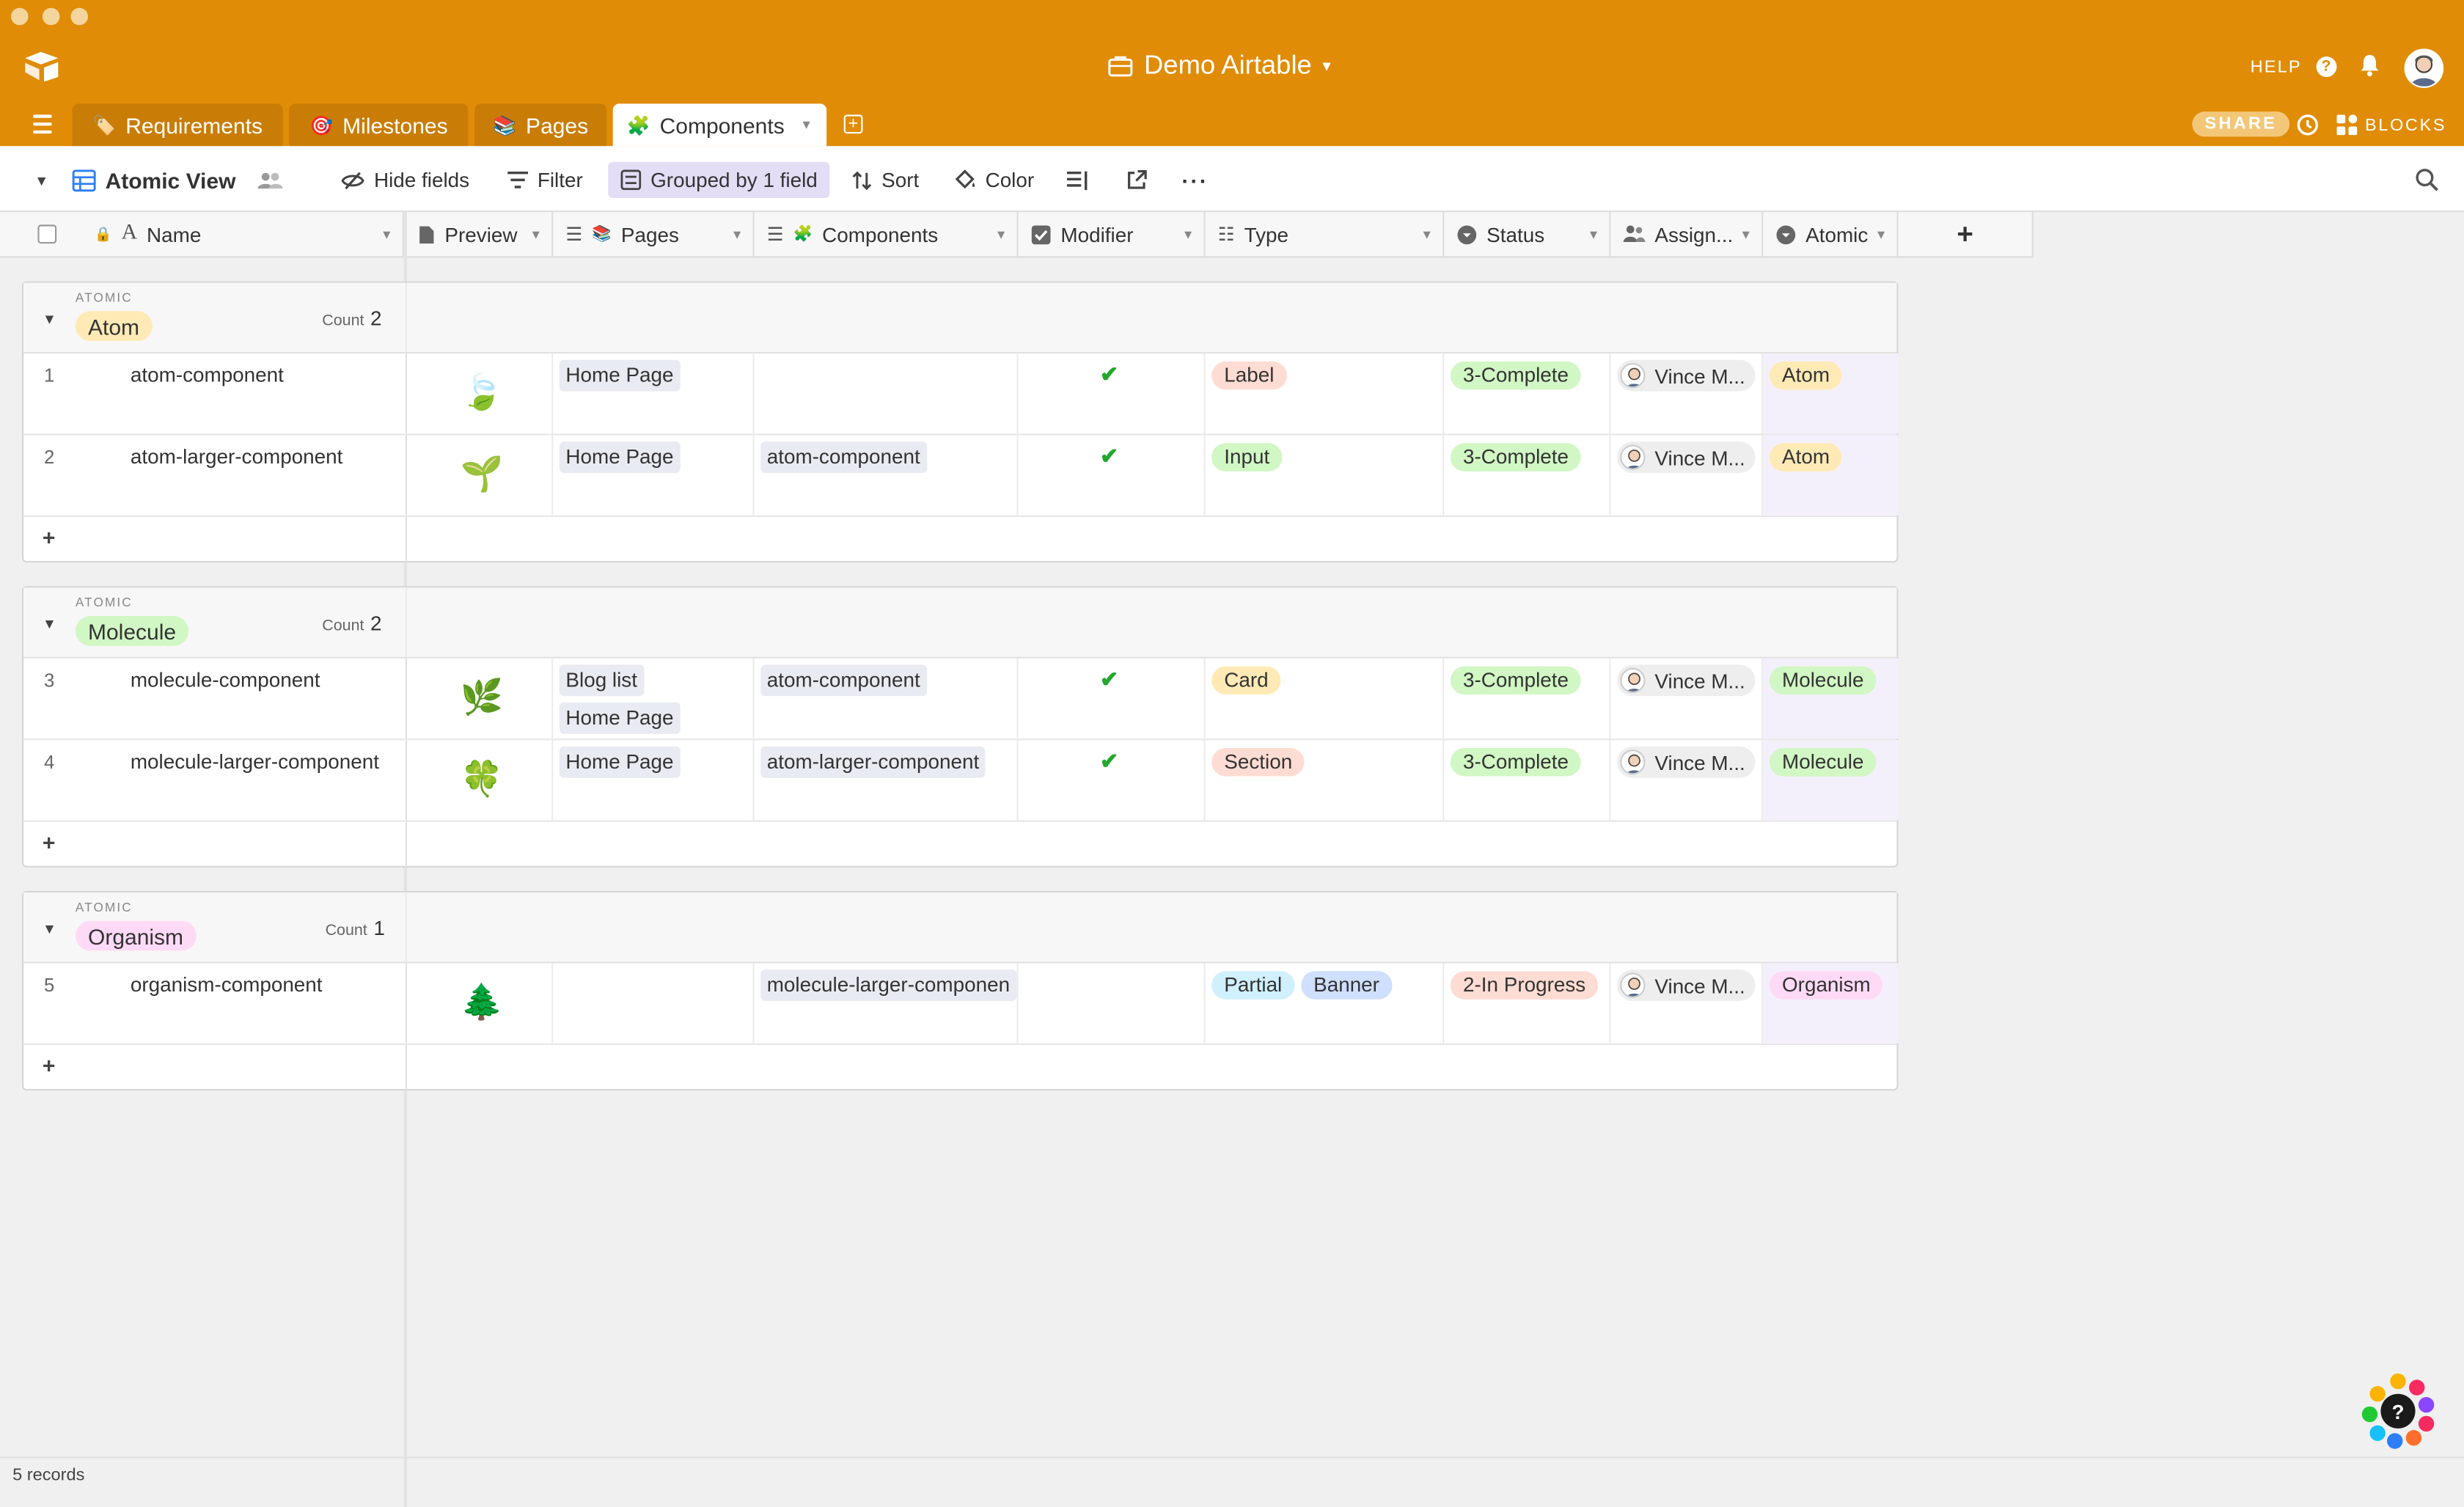 Image resolution: width=2464 pixels, height=1507 pixels. I want to click on name-cell: atom-larger-component, so click(237, 456).